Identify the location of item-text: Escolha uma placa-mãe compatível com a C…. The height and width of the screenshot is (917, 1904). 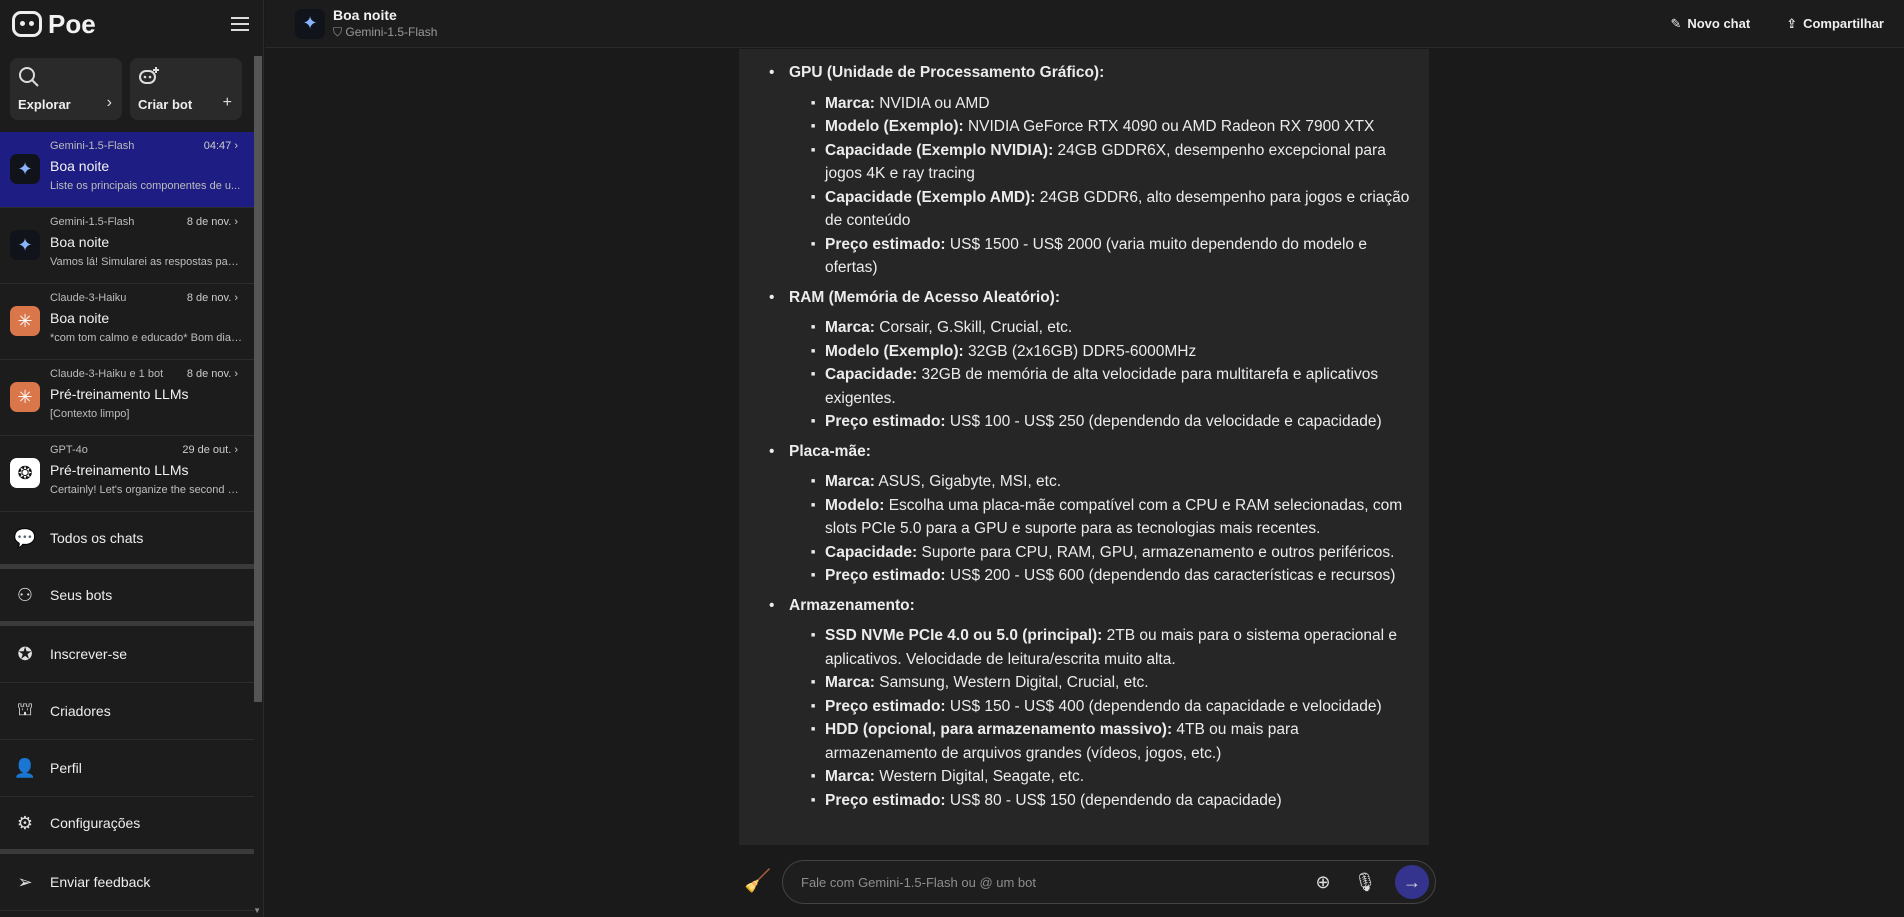
(1114, 517).